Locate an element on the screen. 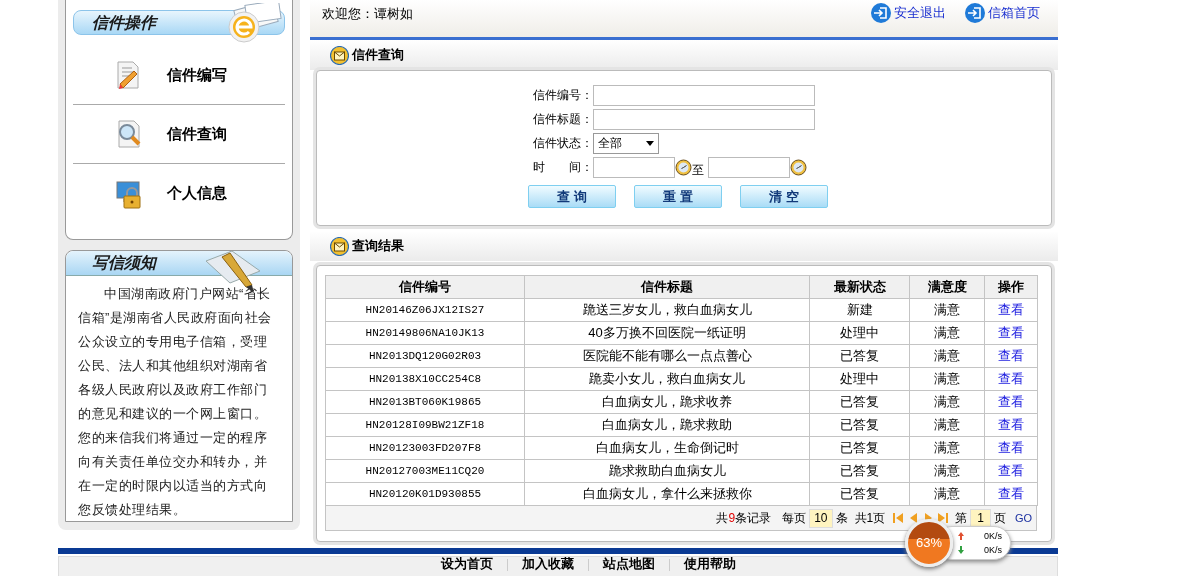  download-arrow-icon is located at coordinates (961, 550).